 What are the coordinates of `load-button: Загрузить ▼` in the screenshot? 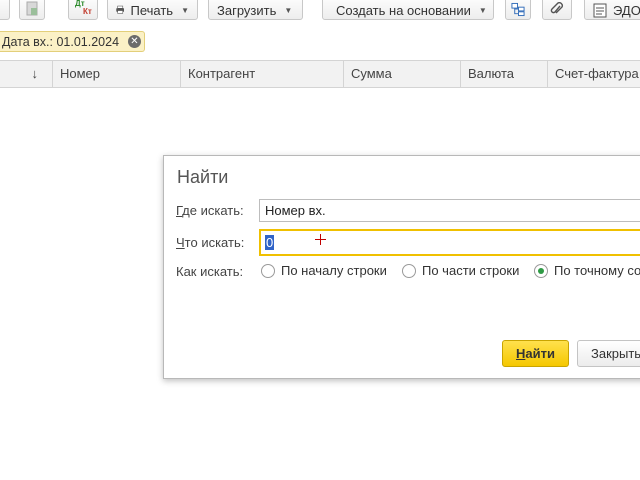 It's located at (255, 10).